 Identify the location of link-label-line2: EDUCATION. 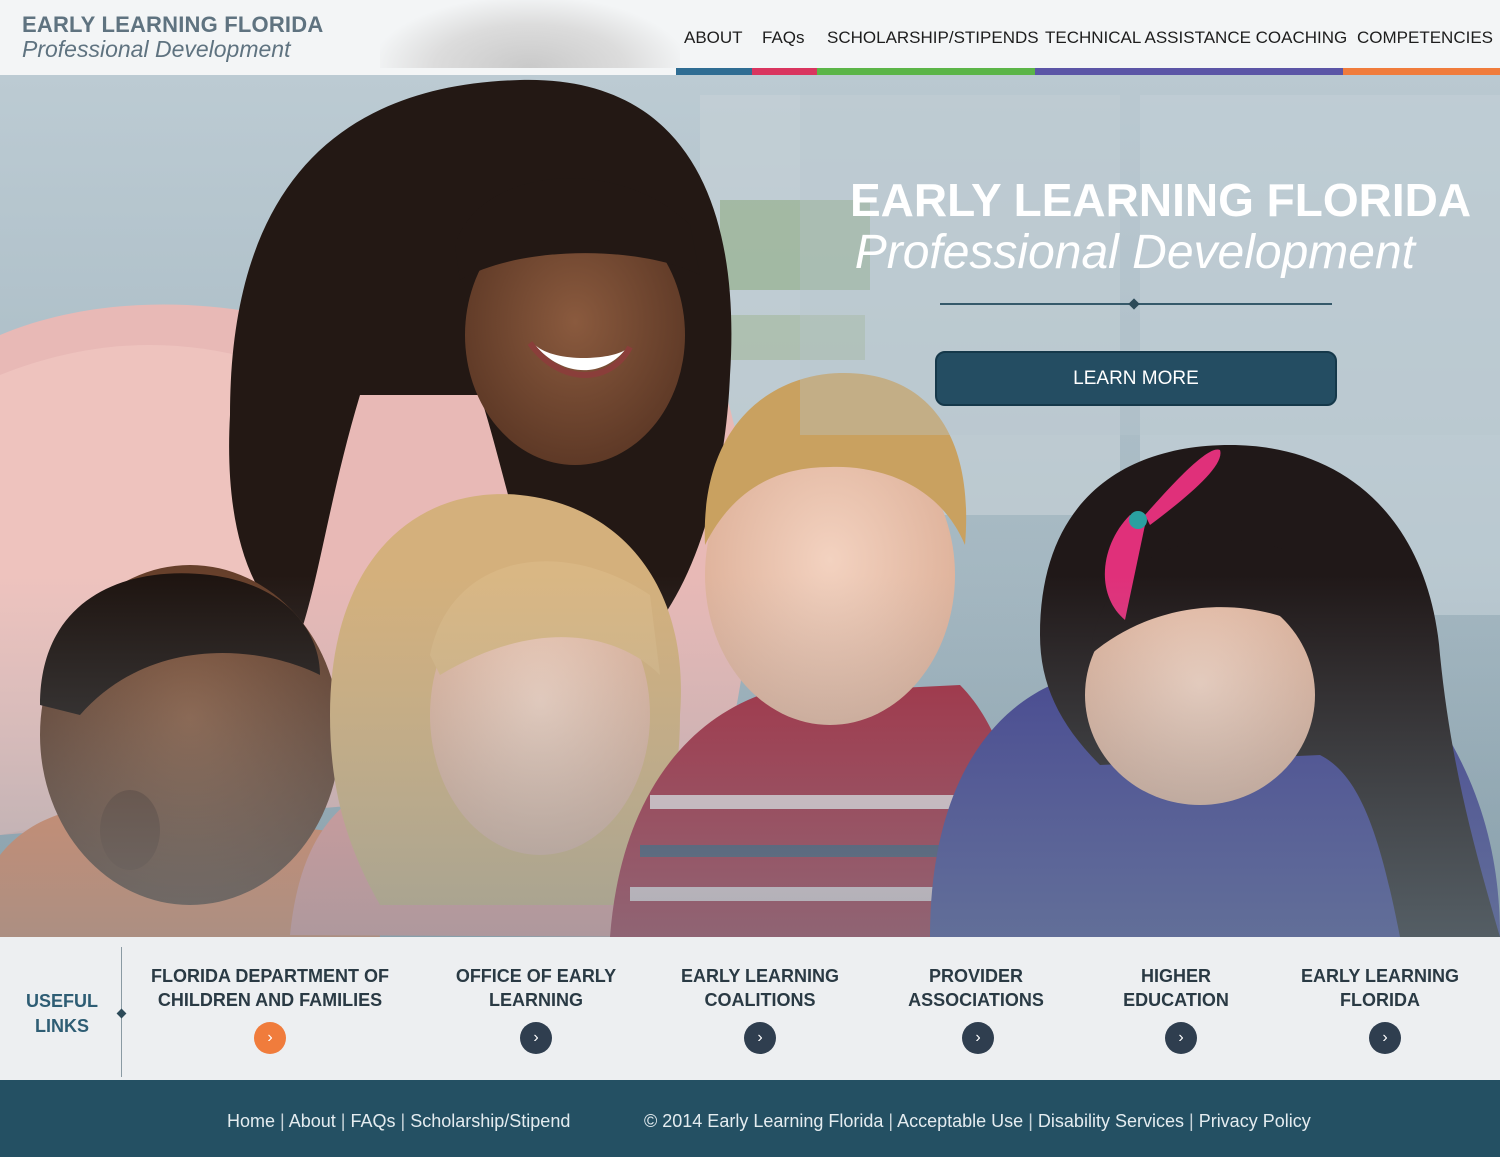
(1176, 1000).